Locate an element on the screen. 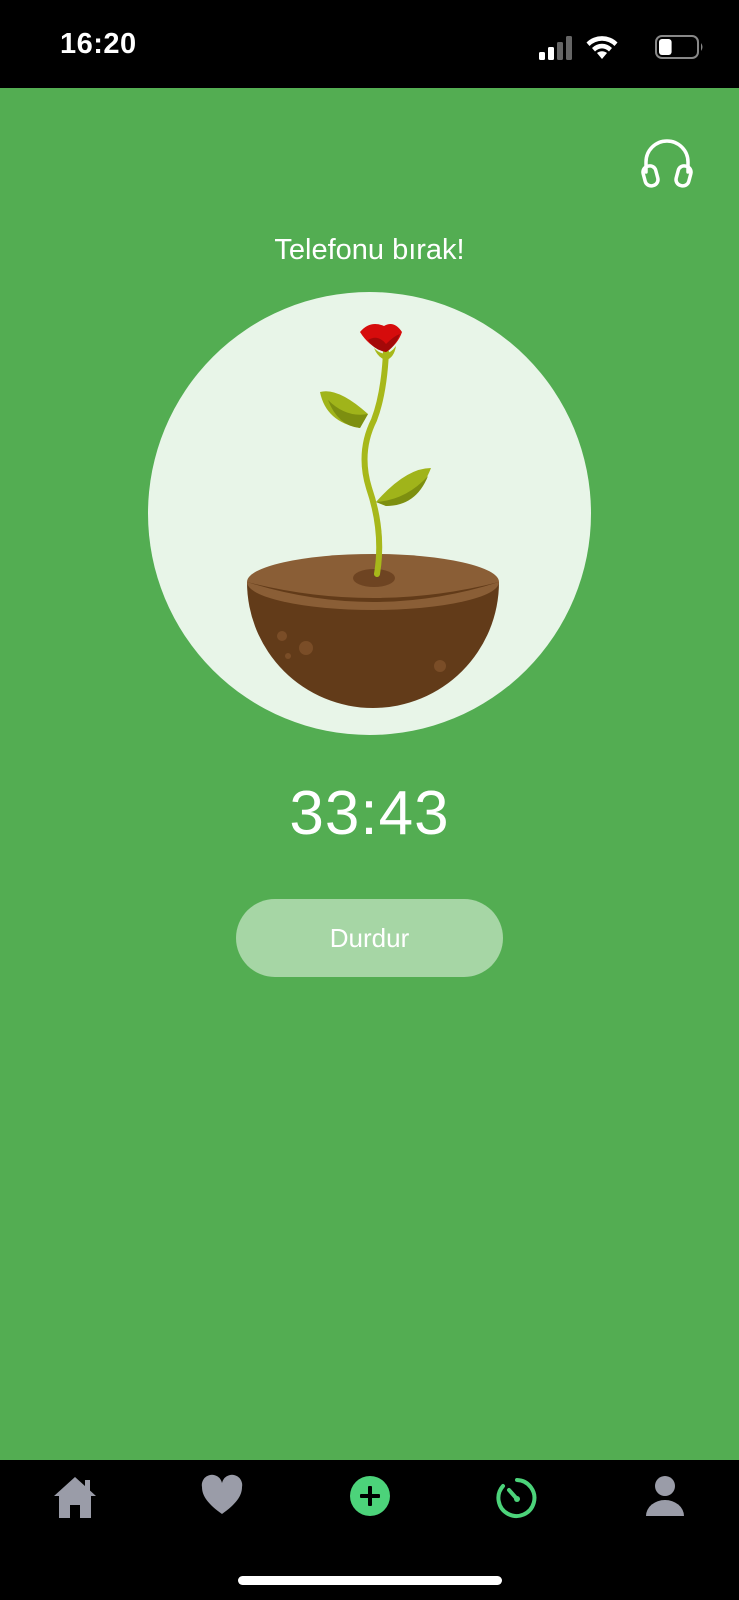  wifi-icon is located at coordinates (602, 47).